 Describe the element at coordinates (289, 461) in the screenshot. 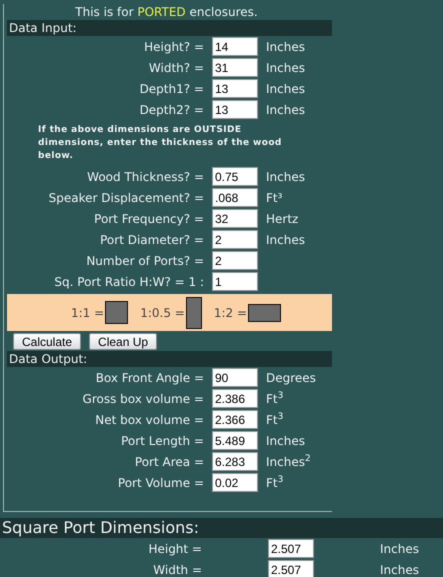

I see `unit-label: Inches$^{2}$` at that location.